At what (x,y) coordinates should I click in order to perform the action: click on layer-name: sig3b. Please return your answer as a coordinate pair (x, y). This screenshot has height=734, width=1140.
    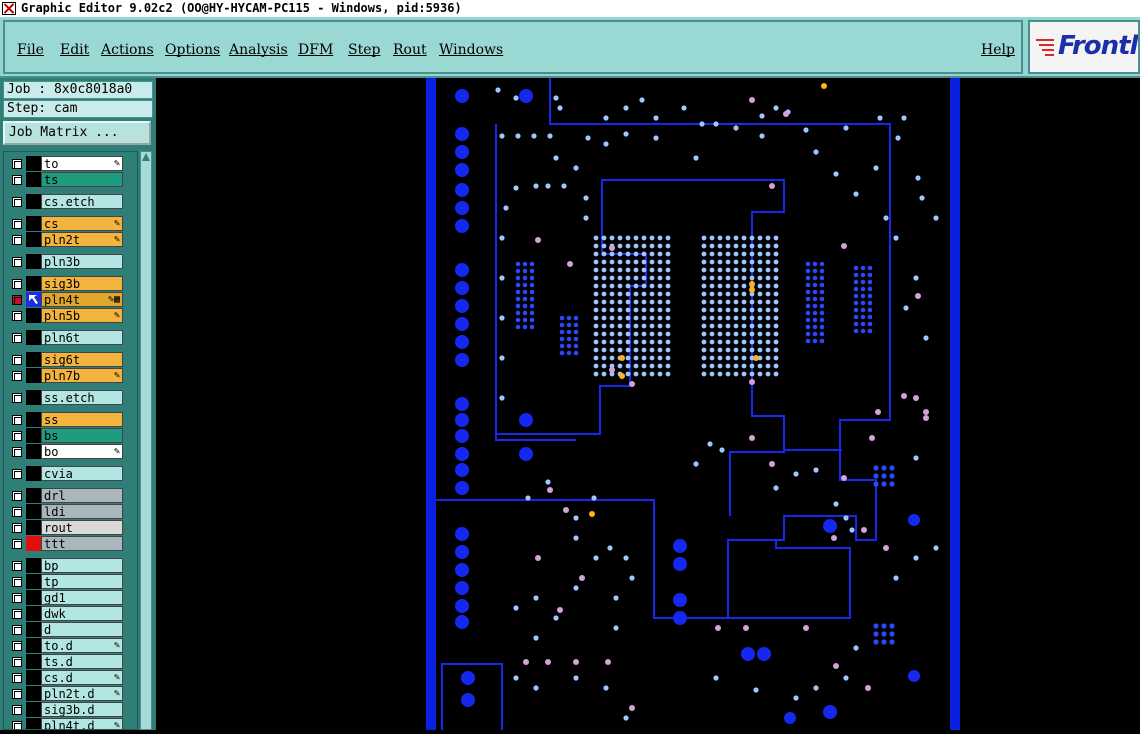
    Looking at the image, I should click on (82, 283).